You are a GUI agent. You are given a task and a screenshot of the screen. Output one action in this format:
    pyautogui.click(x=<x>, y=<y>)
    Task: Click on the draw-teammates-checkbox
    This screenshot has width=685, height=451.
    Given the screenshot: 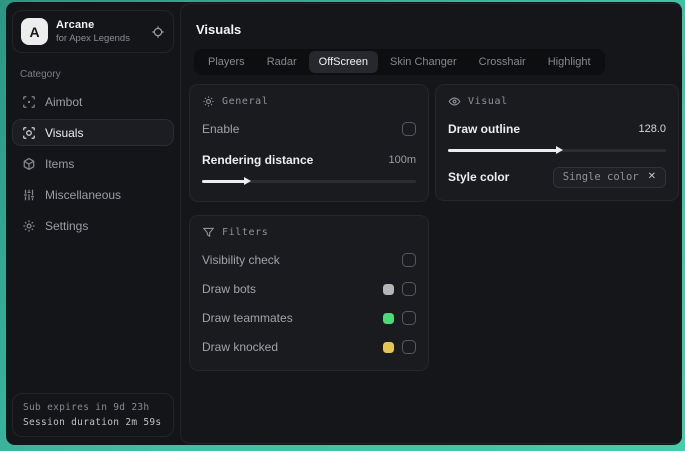 What is the action you would take?
    pyautogui.click(x=409, y=318)
    